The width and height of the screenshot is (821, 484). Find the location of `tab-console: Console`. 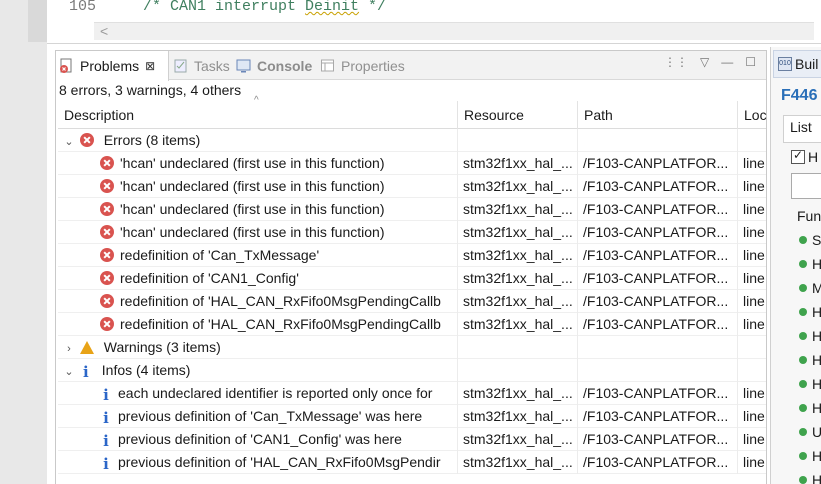

tab-console: Console is located at coordinates (274, 65).